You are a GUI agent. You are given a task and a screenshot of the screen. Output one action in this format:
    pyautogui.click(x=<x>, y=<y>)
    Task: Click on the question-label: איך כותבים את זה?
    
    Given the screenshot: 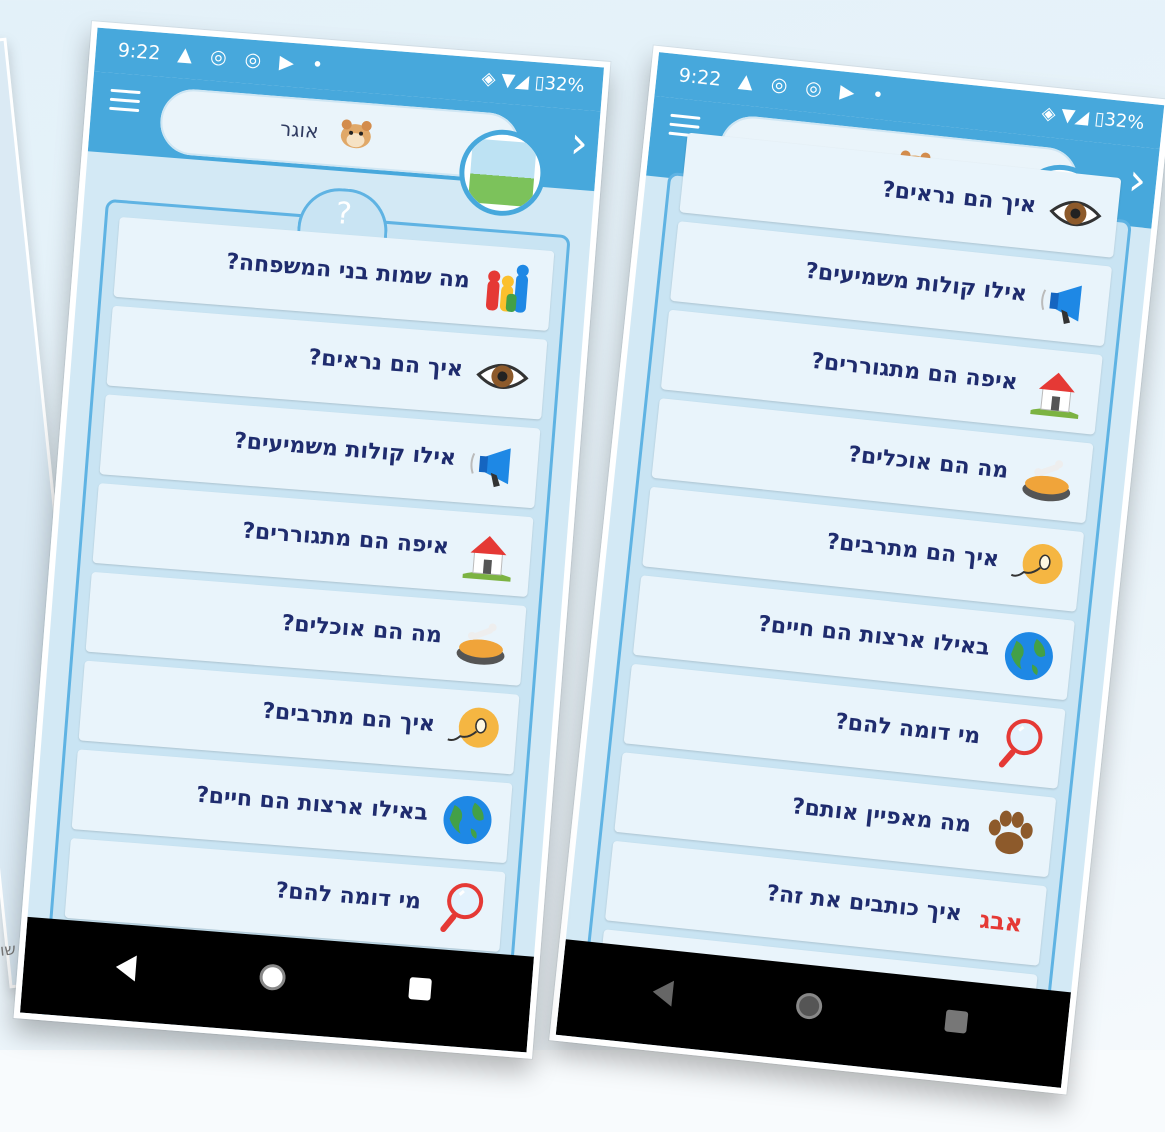 What is the action you would take?
    pyautogui.click(x=864, y=904)
    